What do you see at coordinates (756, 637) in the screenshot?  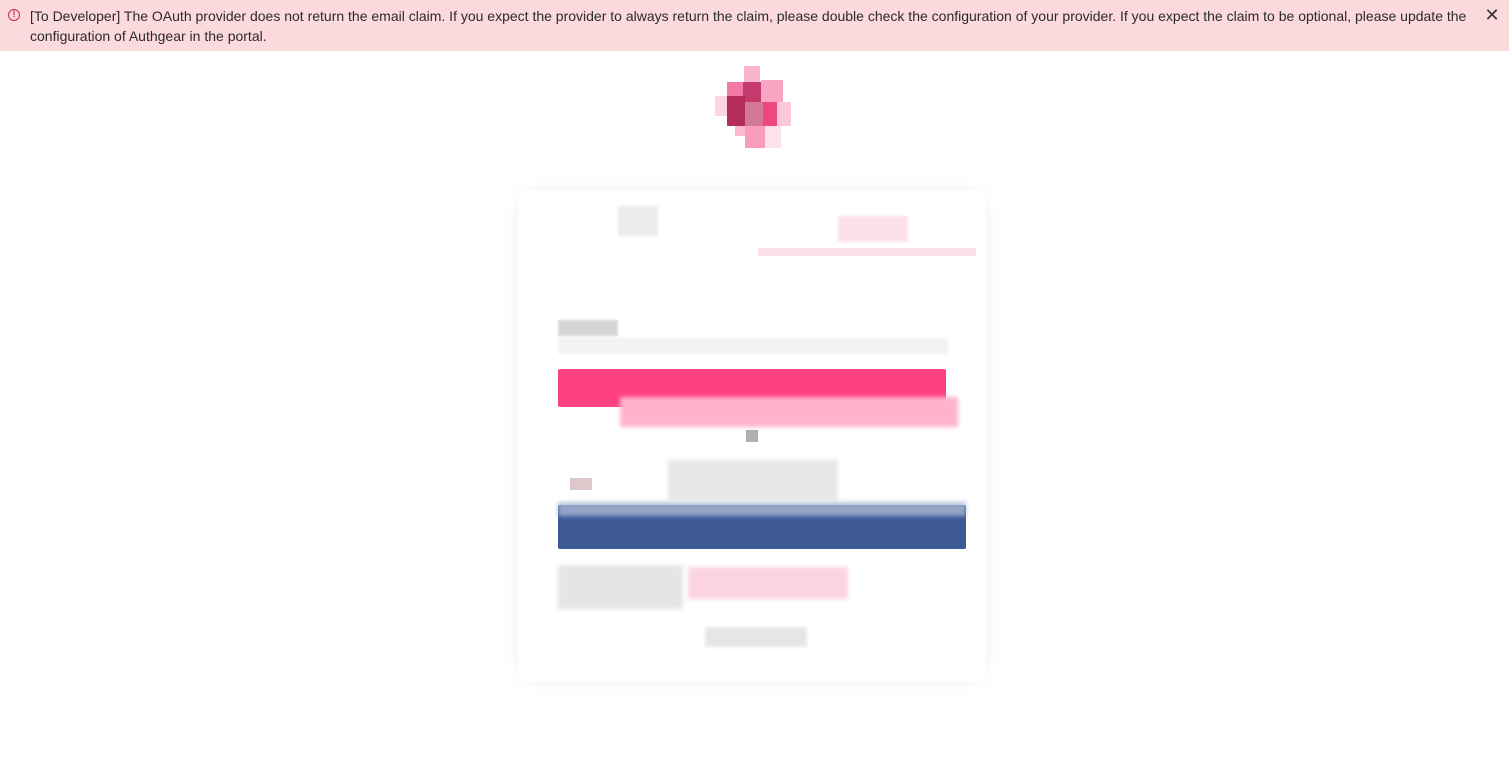 I see `card-footer-placeholder` at bounding box center [756, 637].